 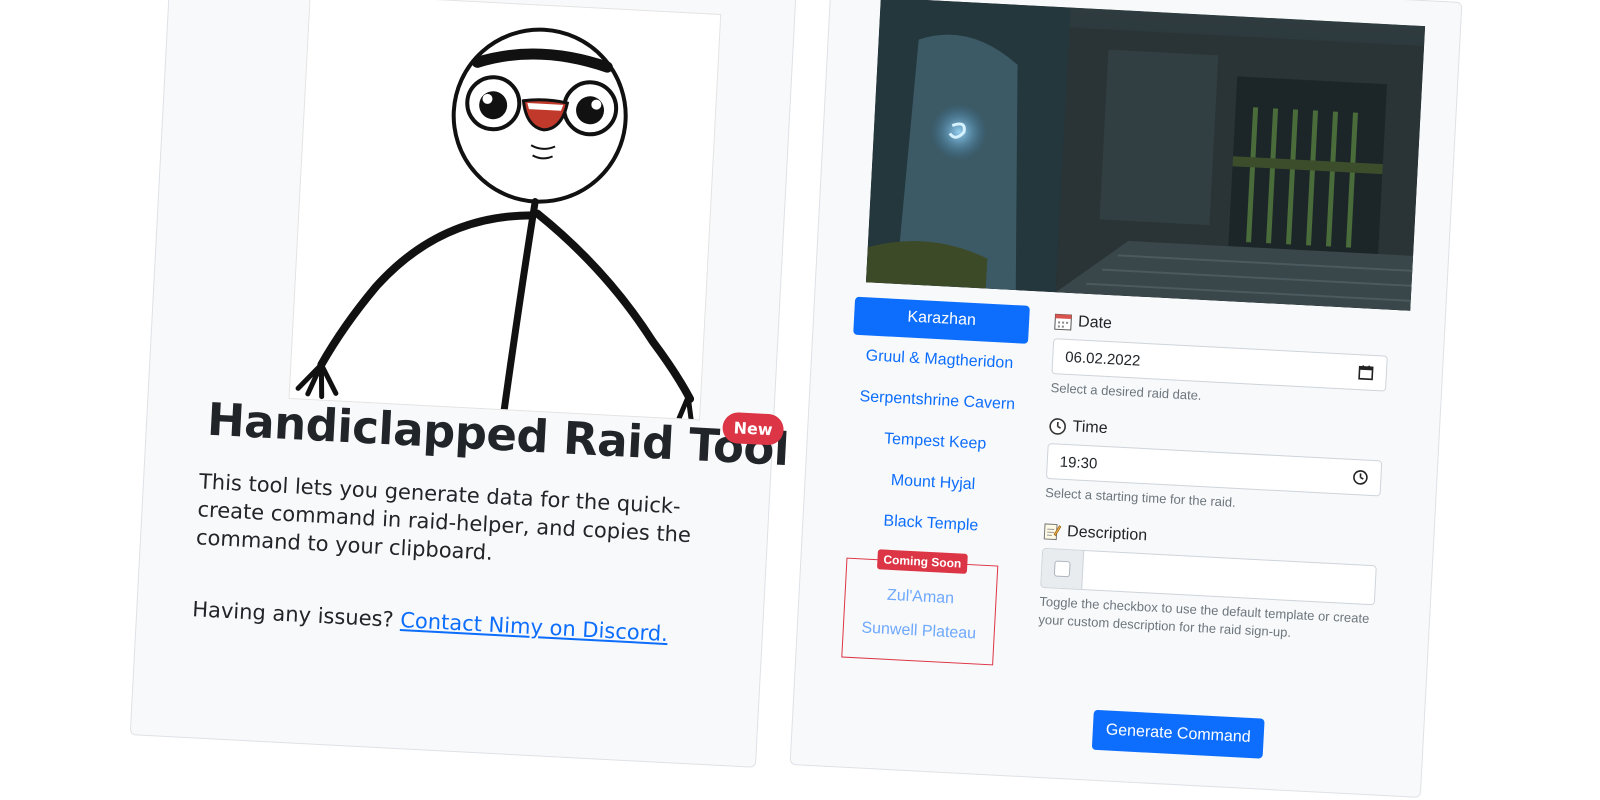 I want to click on time-value: 19:30, so click(x=1078, y=463).